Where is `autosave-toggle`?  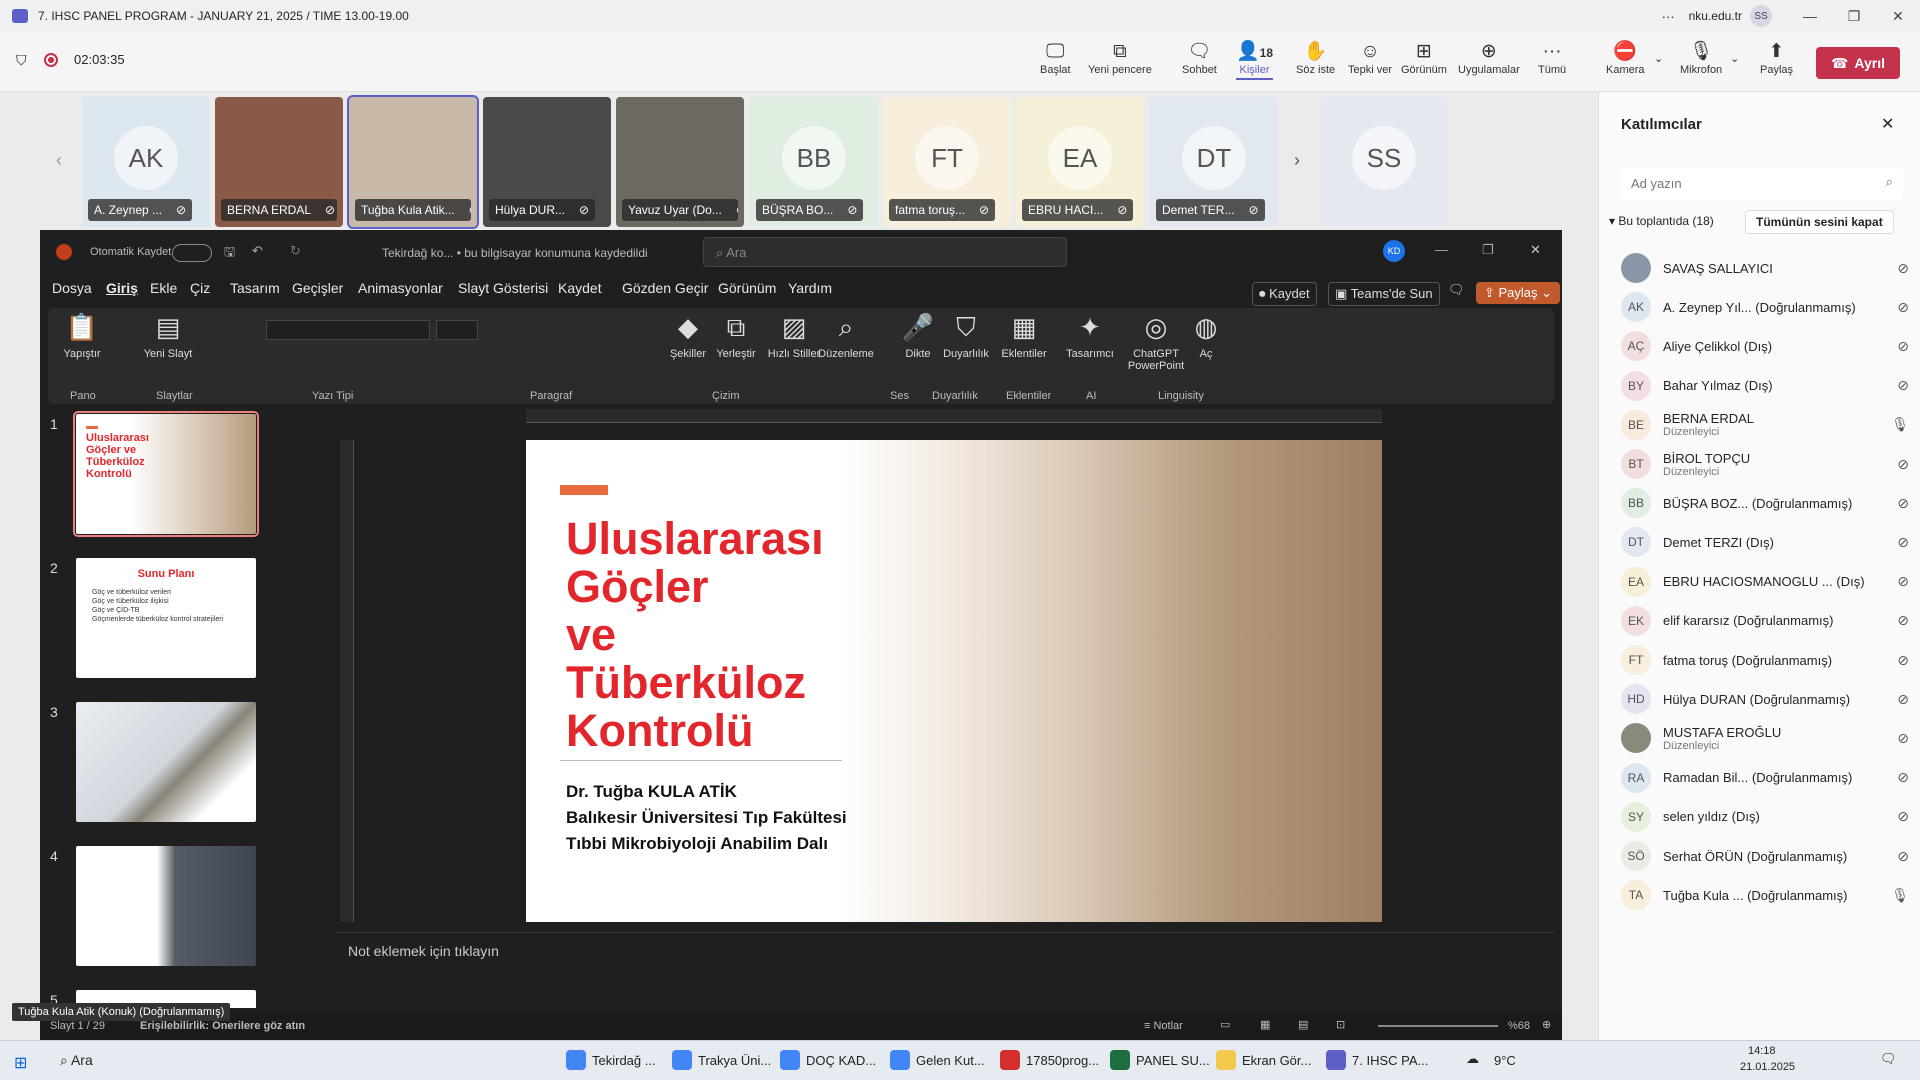
autosave-toggle is located at coordinates (192, 253).